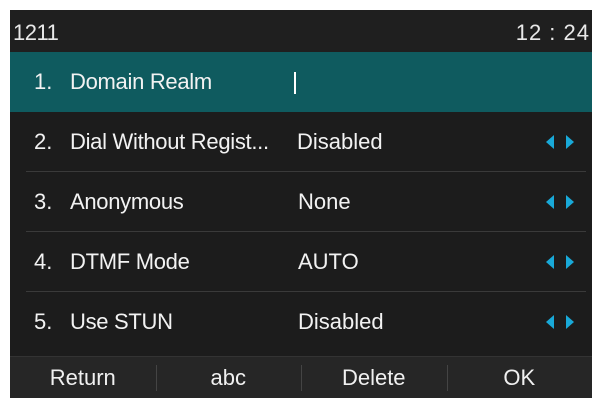 The width and height of the screenshot is (592, 398). Describe the element at coordinates (552, 32) in the screenshot. I see `clock: 12 : 24` at that location.